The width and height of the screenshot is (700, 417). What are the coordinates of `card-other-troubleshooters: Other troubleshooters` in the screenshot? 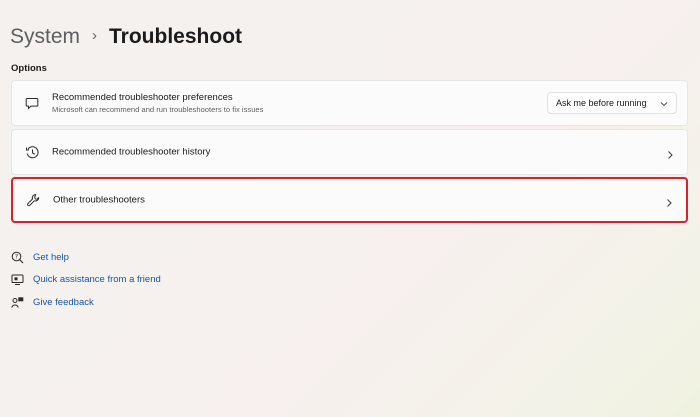 It's located at (349, 200).